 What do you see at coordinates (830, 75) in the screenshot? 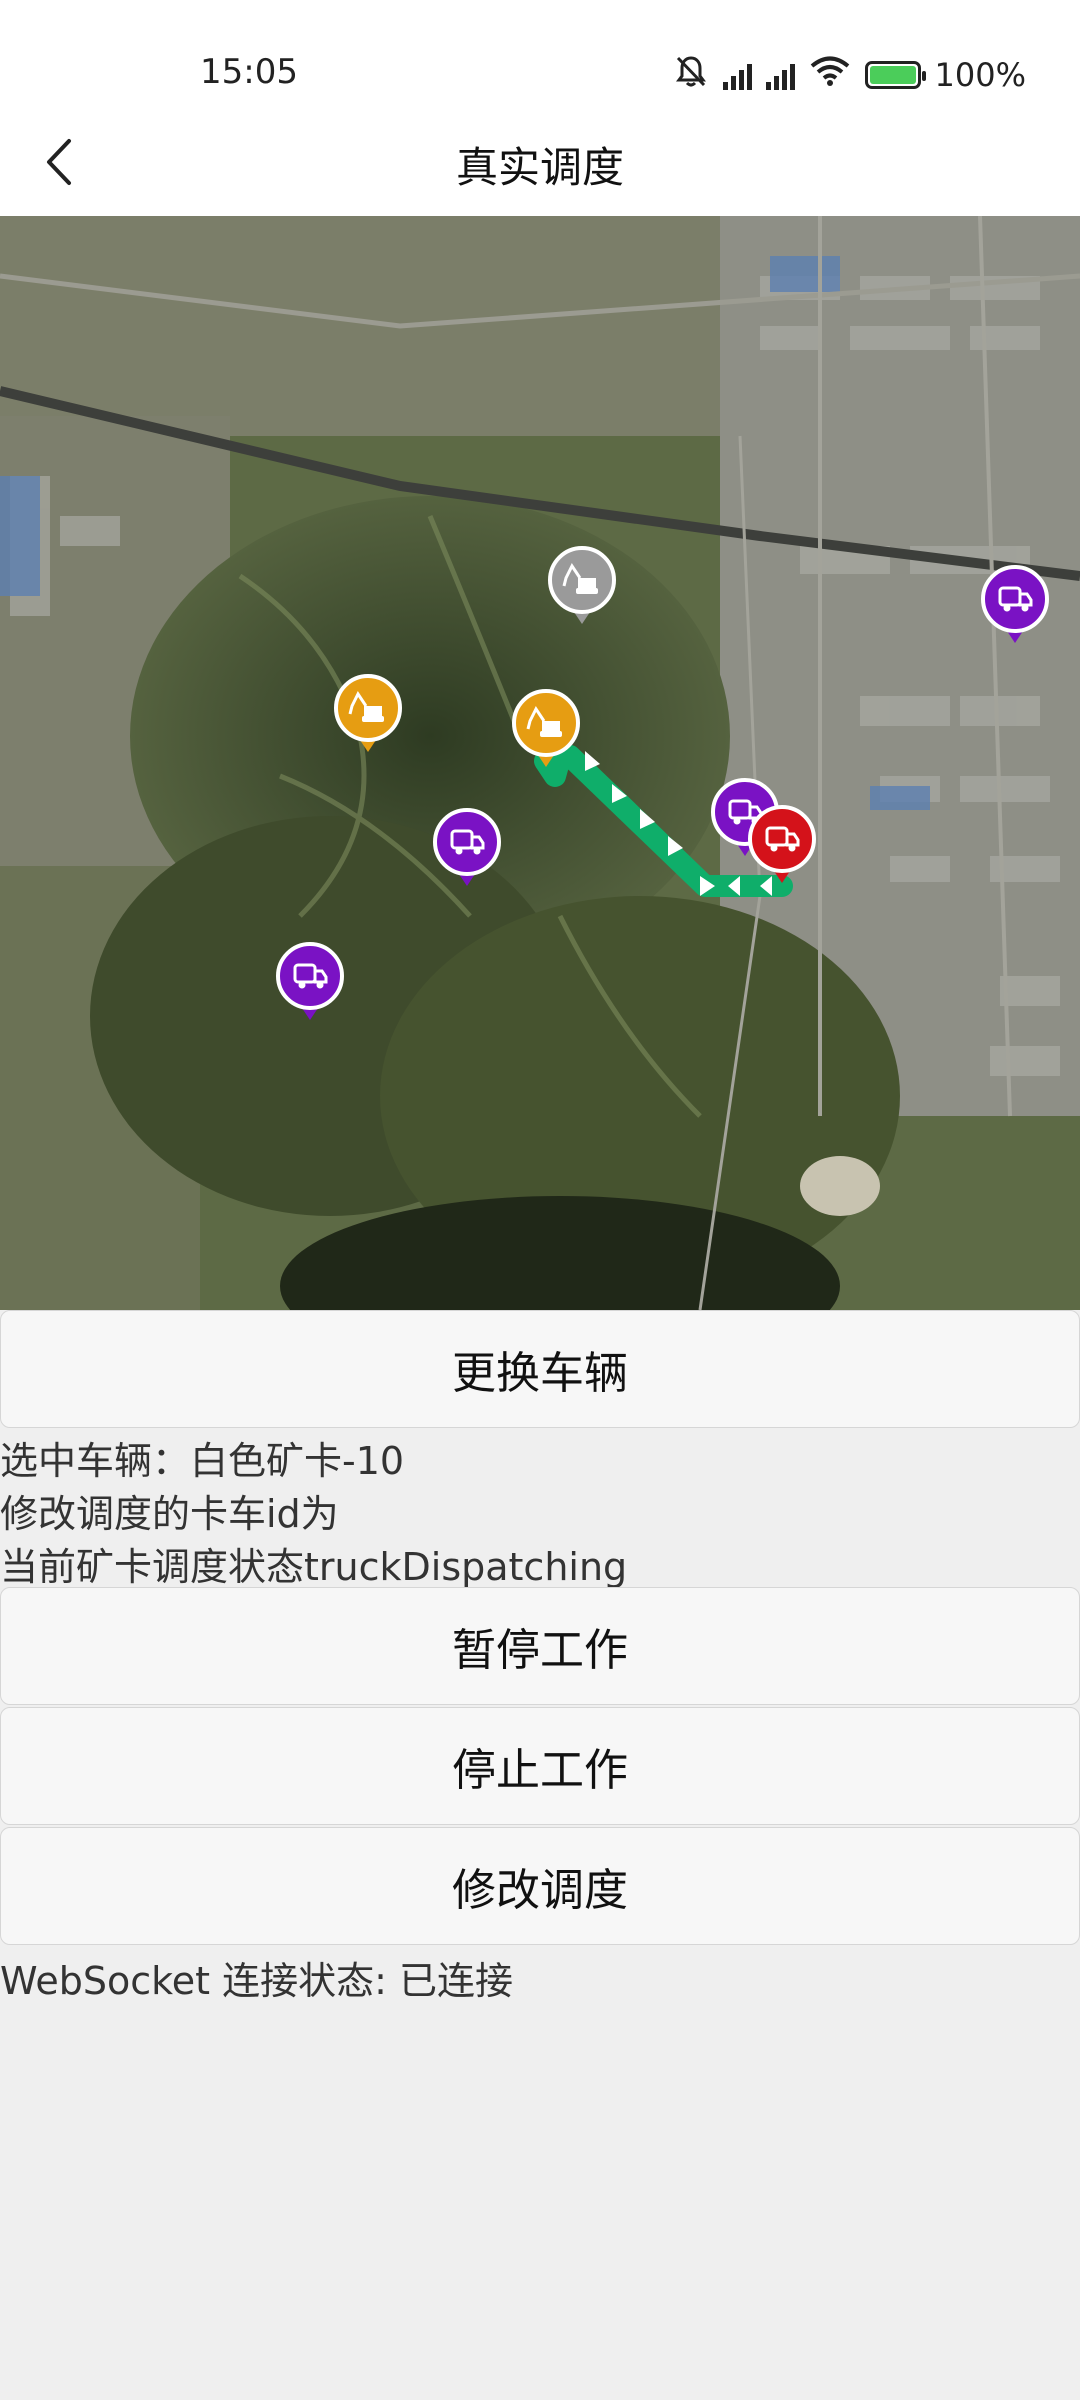
I see `wifi-icon` at bounding box center [830, 75].